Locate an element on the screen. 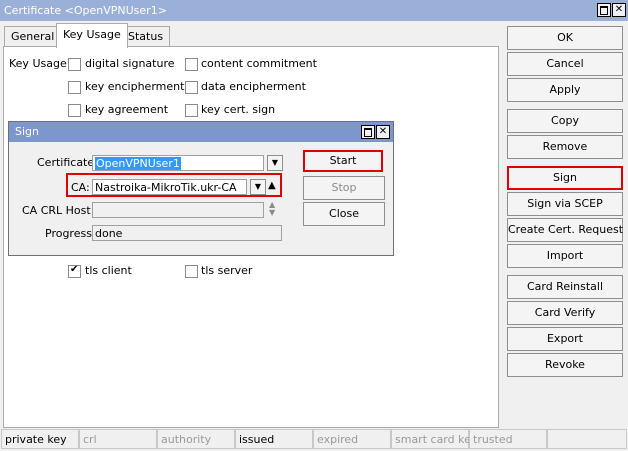 The image size is (628, 451). import-button: Import is located at coordinates (565, 256).